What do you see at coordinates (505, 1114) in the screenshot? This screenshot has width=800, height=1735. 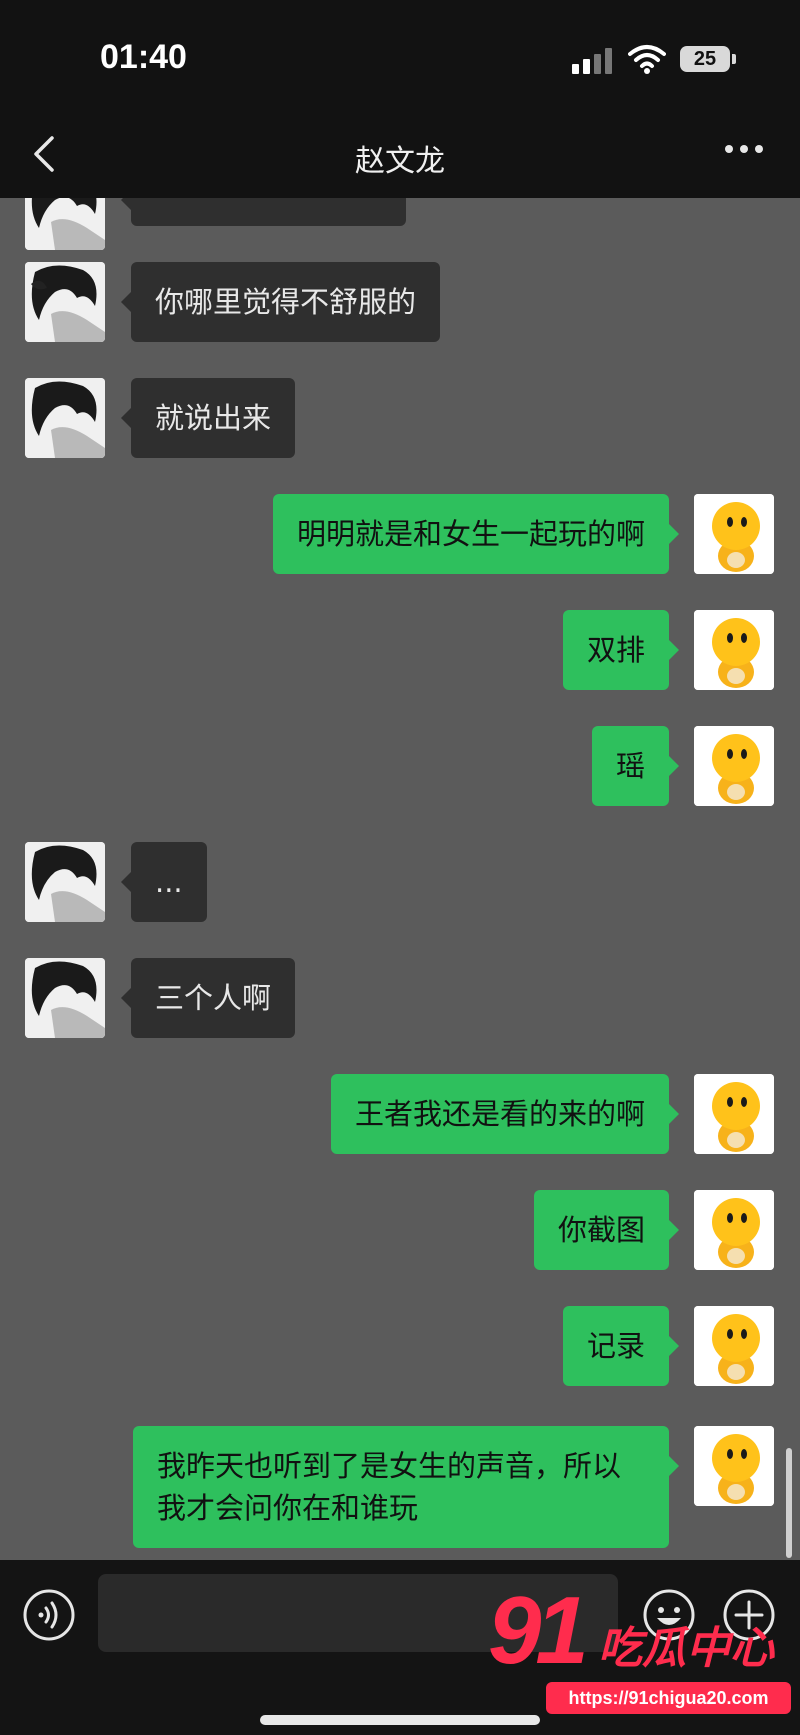 I see `message-bubble: 王者我还是看的来的啊` at bounding box center [505, 1114].